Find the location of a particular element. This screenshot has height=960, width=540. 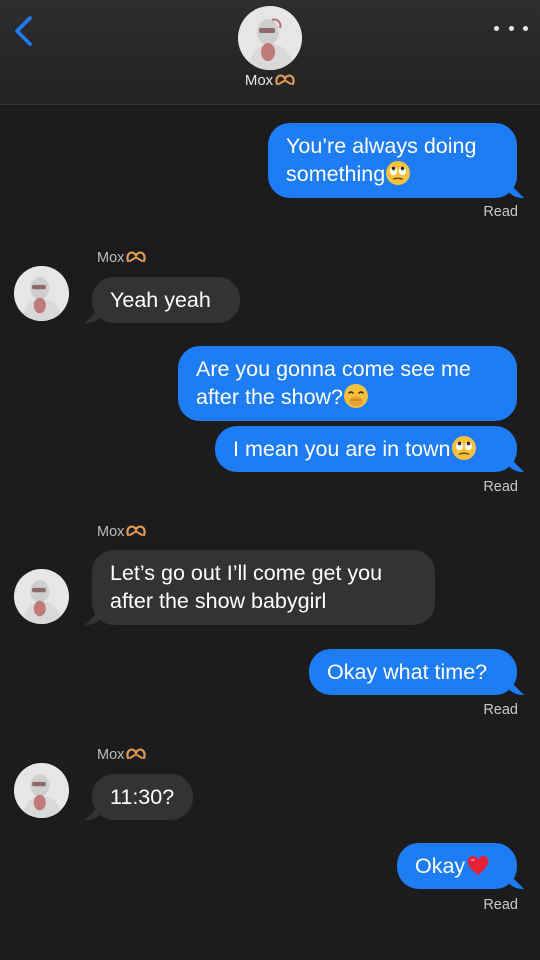

message-text: Okay is located at coordinates (440, 866).